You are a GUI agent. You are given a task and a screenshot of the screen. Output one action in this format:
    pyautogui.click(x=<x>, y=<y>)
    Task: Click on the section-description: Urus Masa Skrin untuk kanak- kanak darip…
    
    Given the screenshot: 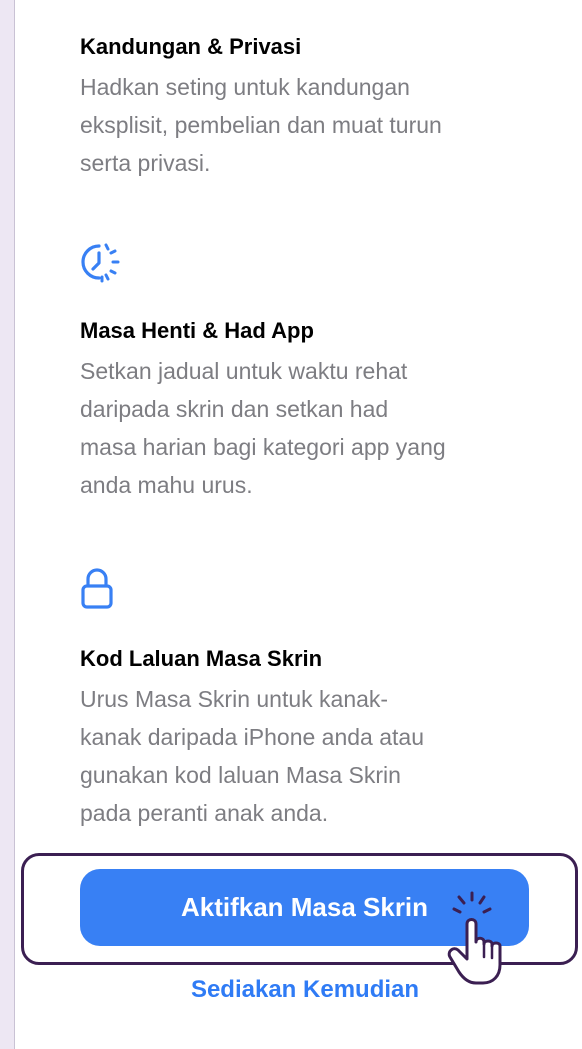 What is the action you would take?
    pyautogui.click(x=252, y=756)
    